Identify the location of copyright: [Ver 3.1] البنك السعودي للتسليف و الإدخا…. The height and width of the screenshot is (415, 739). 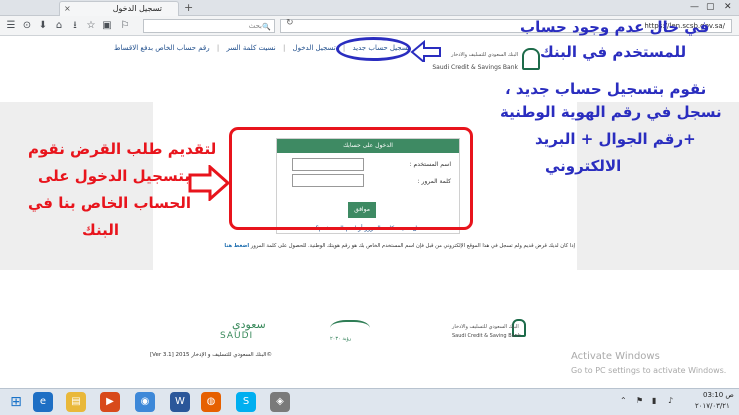
(211, 355).